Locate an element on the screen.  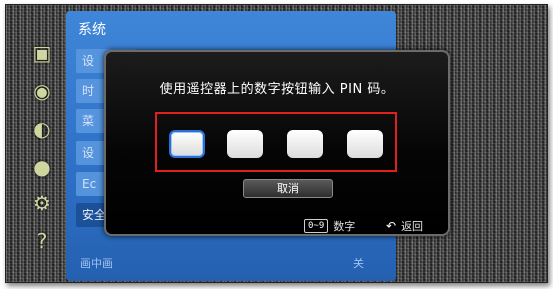
channel-icon: ◐ is located at coordinates (42, 129).